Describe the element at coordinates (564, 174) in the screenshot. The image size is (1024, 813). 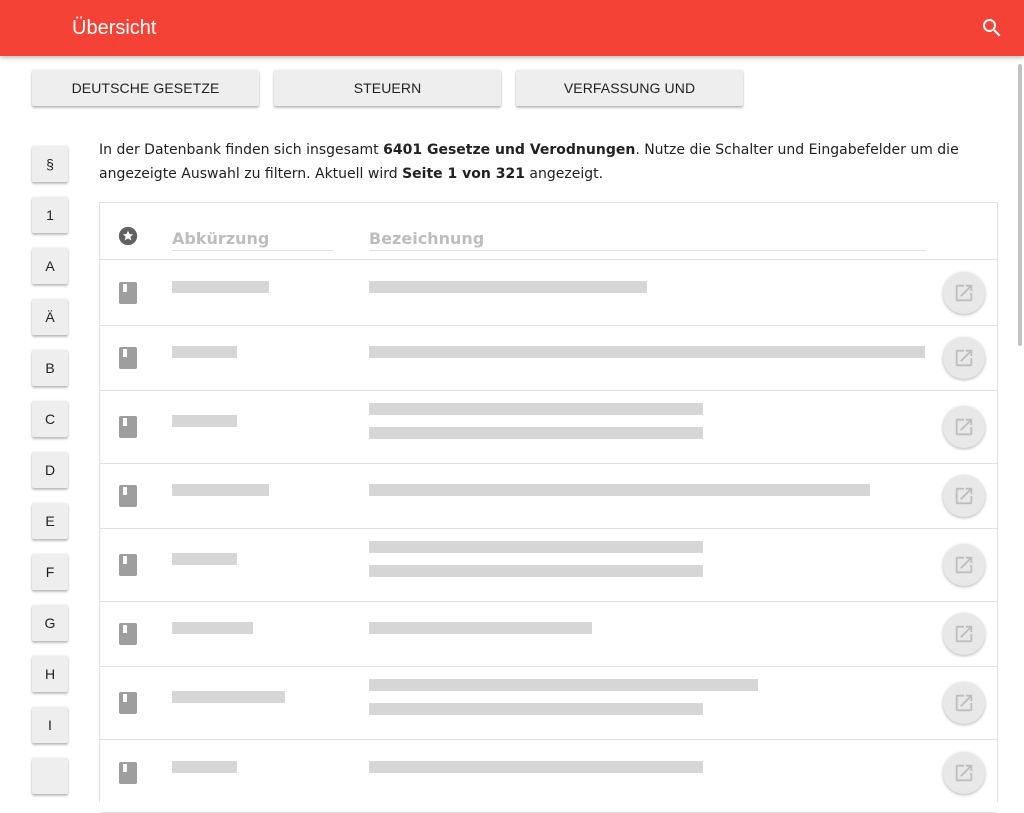
I see `intro-text-part: angezeigt.` at that location.